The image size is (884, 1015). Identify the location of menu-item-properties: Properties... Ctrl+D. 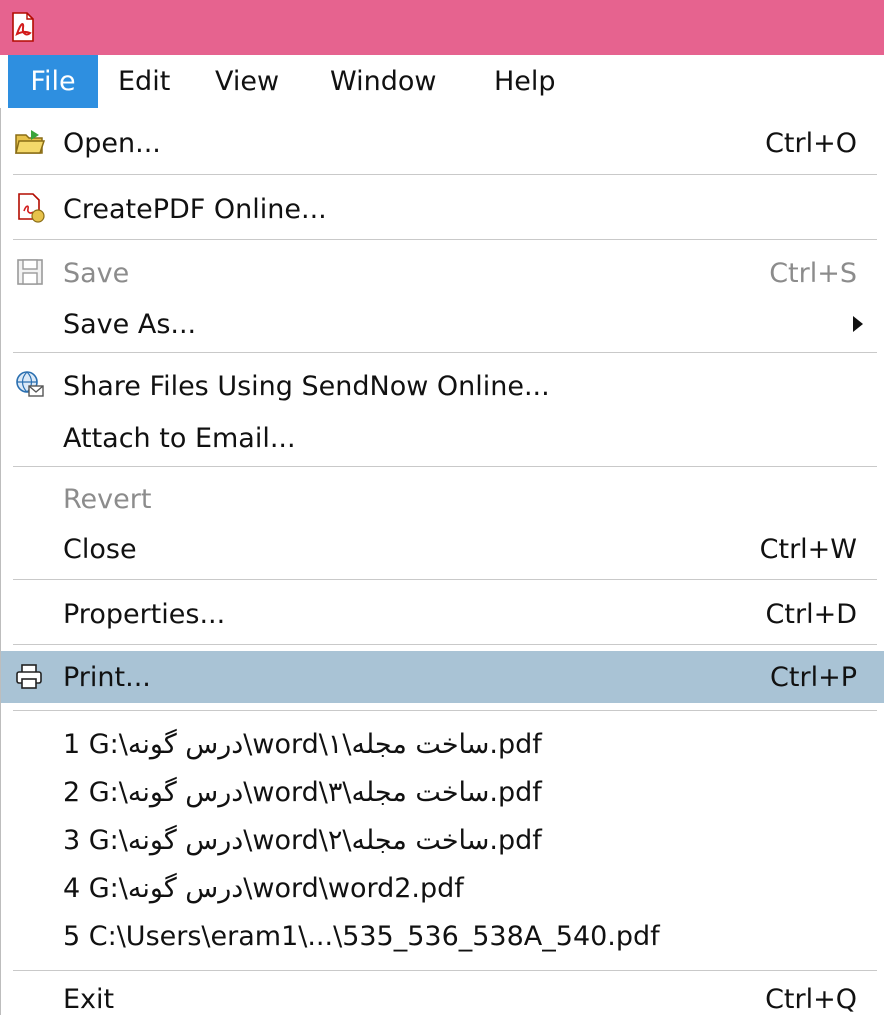
(442, 614).